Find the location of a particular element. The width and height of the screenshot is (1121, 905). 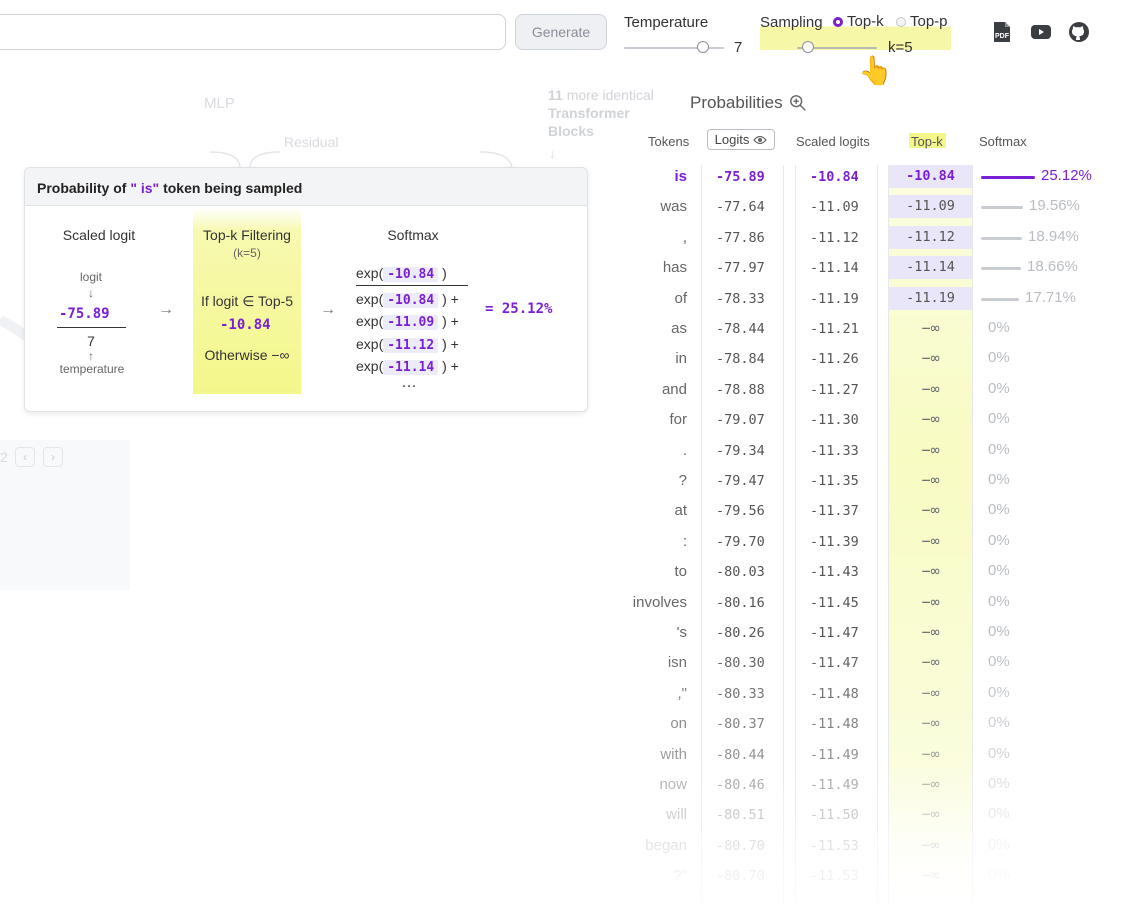

eye-icon is located at coordinates (760, 139).